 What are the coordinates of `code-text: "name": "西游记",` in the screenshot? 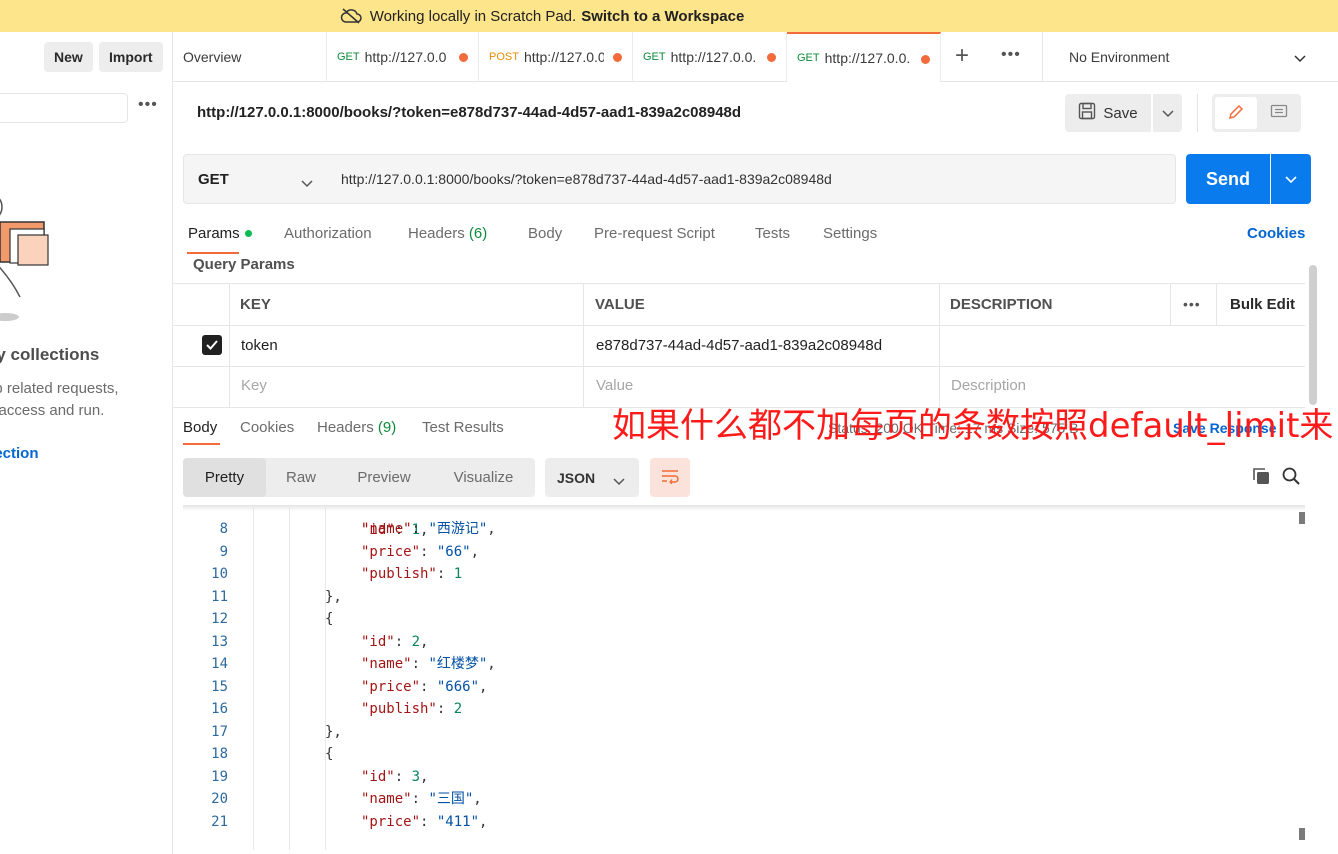 It's located at (428, 529).